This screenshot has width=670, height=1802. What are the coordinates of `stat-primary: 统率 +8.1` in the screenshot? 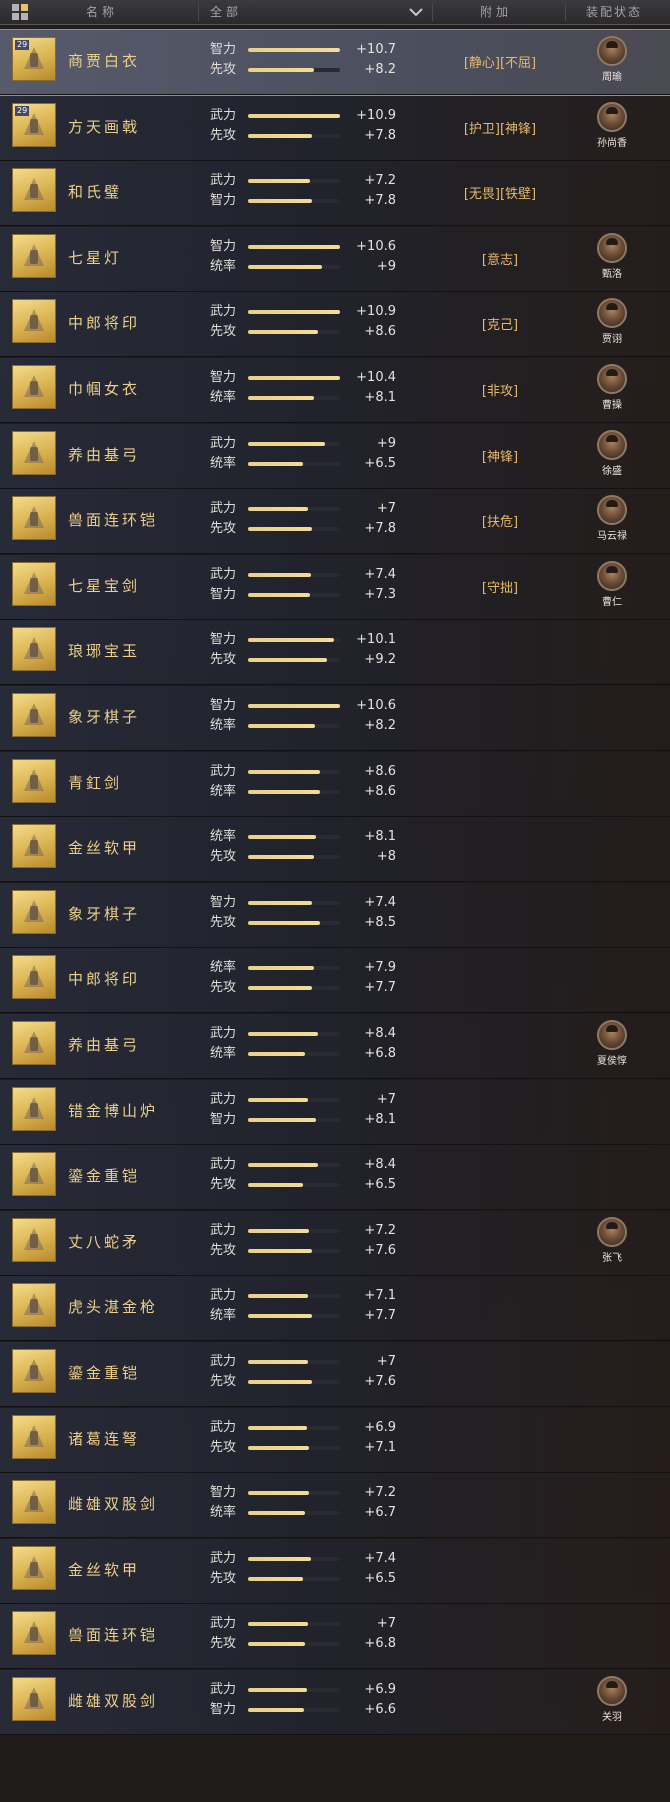 It's located at (303, 837).